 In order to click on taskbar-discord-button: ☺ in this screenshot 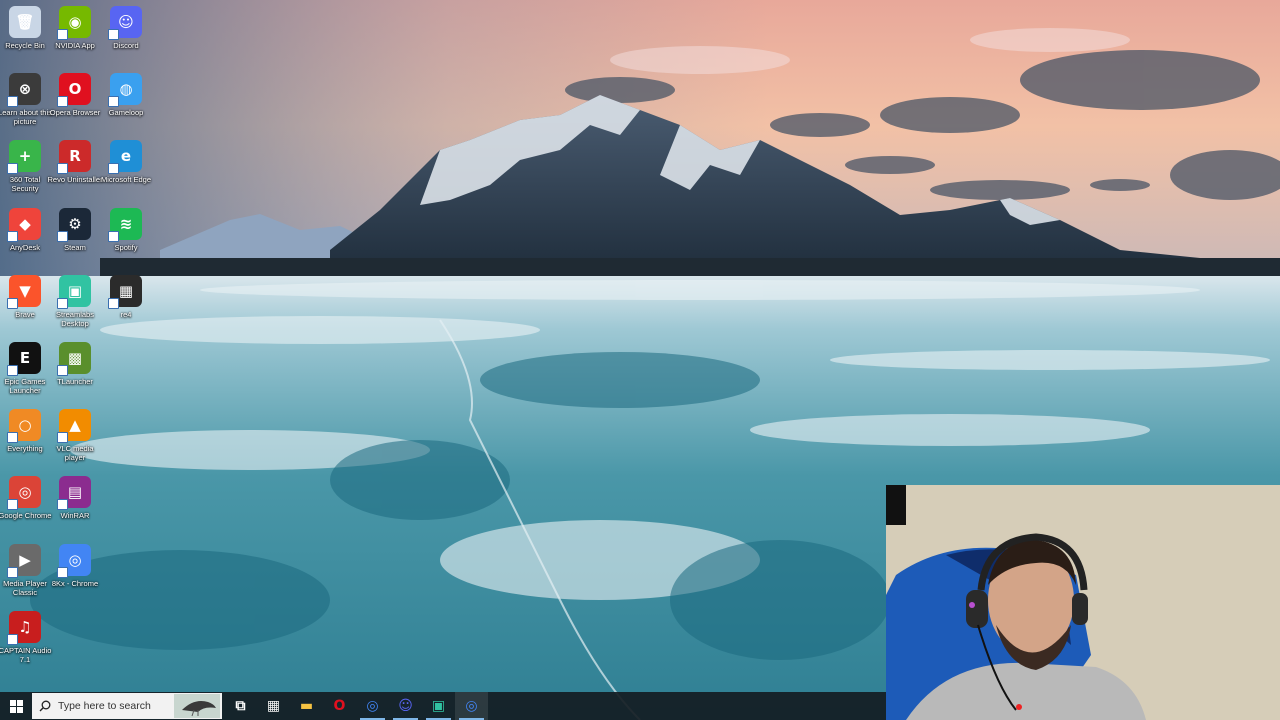, I will do `click(405, 706)`.